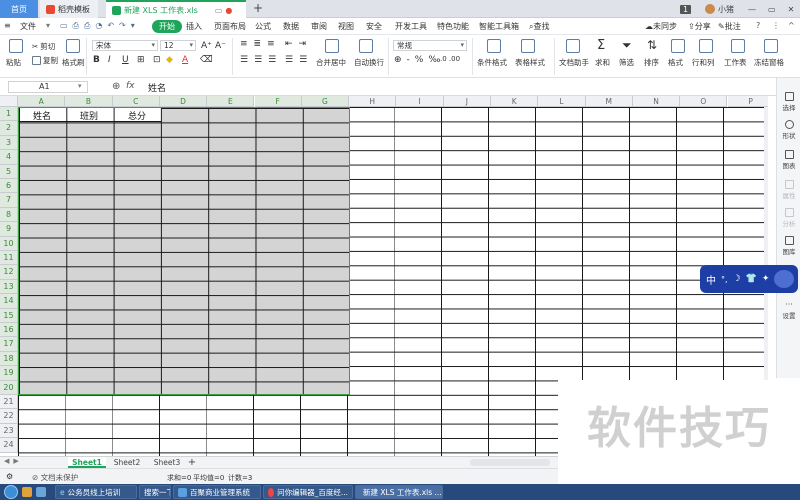  What do you see at coordinates (42, 115) in the screenshot?
I see `cell-a1: 姓名` at bounding box center [42, 115].